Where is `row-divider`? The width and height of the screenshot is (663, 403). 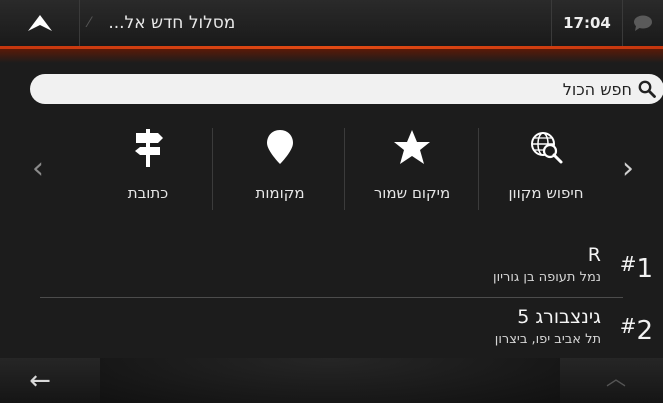 row-divider is located at coordinates (331, 297).